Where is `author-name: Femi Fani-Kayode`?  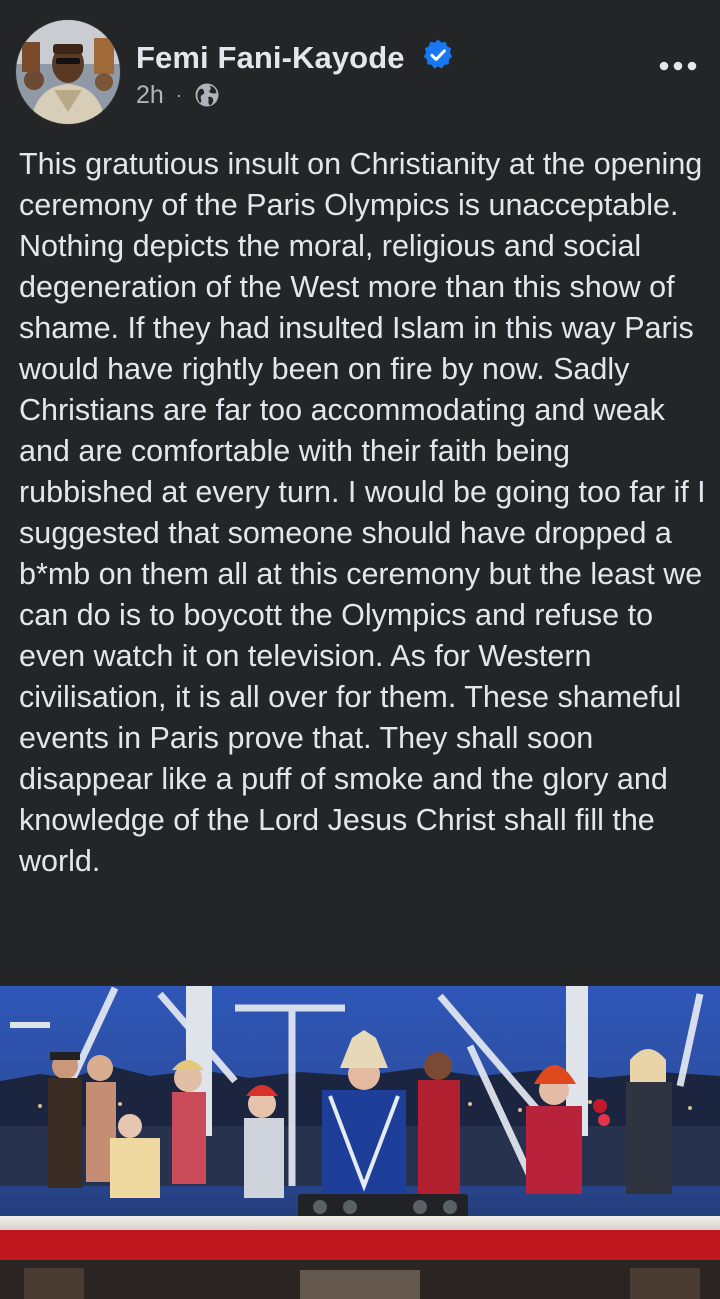 author-name: Femi Fani-Kayode is located at coordinates (270, 58).